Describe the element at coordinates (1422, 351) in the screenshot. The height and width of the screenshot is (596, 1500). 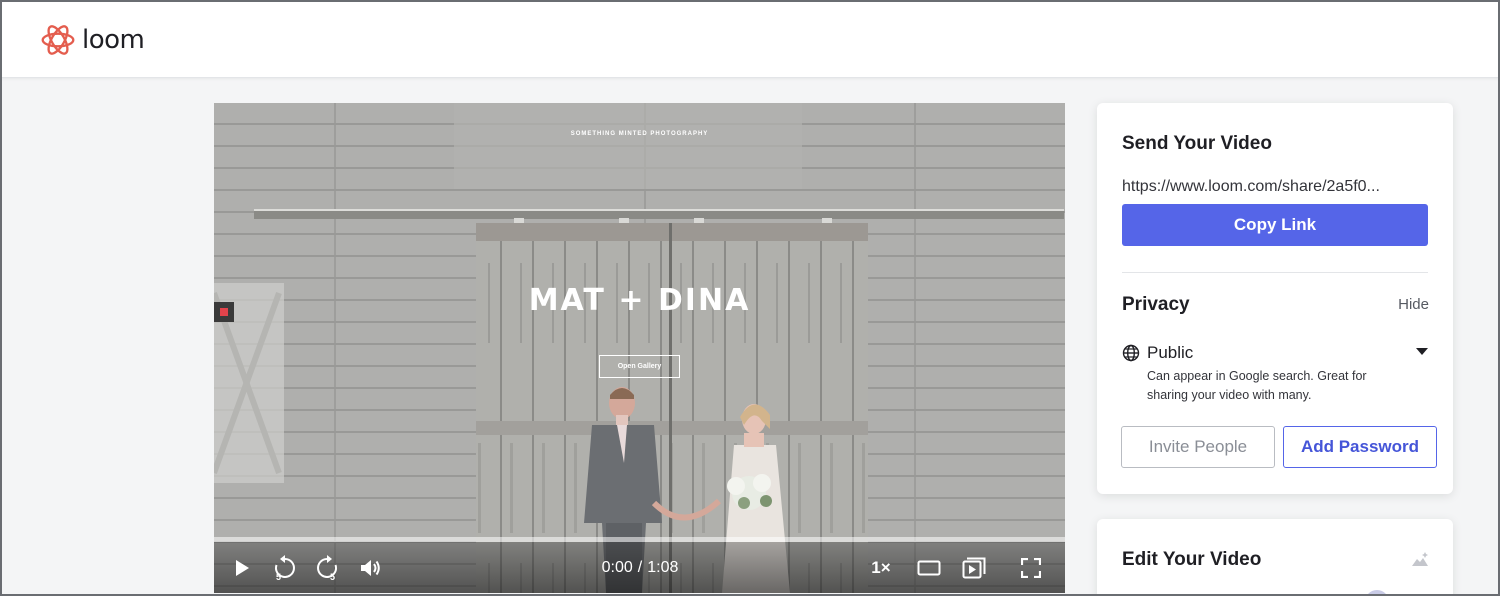
I see `caret-down-icon` at that location.